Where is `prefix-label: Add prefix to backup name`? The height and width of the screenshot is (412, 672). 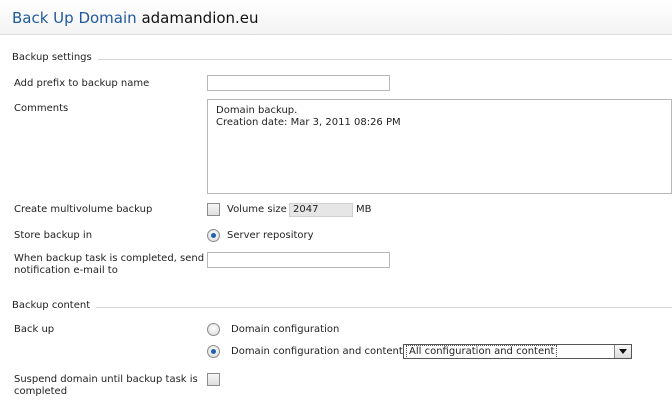
prefix-label: Add prefix to backup name is located at coordinates (82, 83).